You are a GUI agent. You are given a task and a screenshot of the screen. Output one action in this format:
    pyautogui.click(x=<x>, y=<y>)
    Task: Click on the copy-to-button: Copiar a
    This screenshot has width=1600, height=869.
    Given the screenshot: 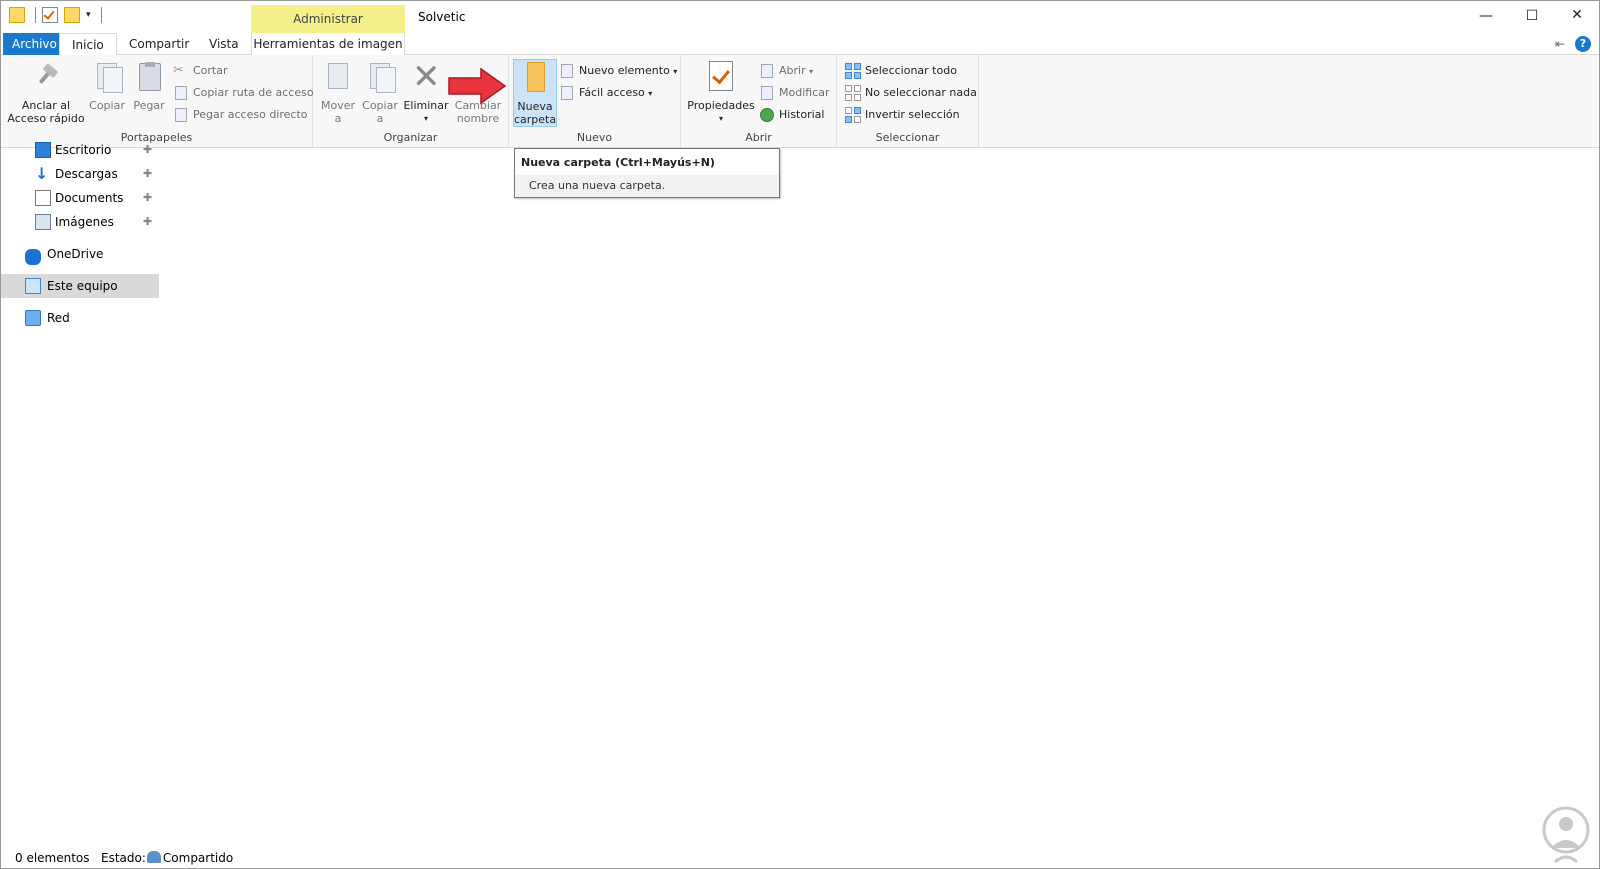 What is the action you would take?
    pyautogui.click(x=380, y=92)
    